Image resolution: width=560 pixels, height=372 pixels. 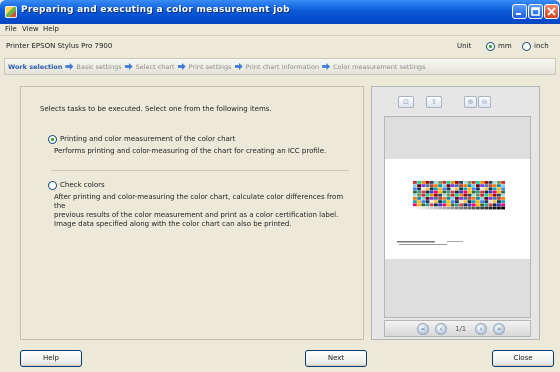 What do you see at coordinates (52, 139) in the screenshot?
I see `option-print-measure-radio` at bounding box center [52, 139].